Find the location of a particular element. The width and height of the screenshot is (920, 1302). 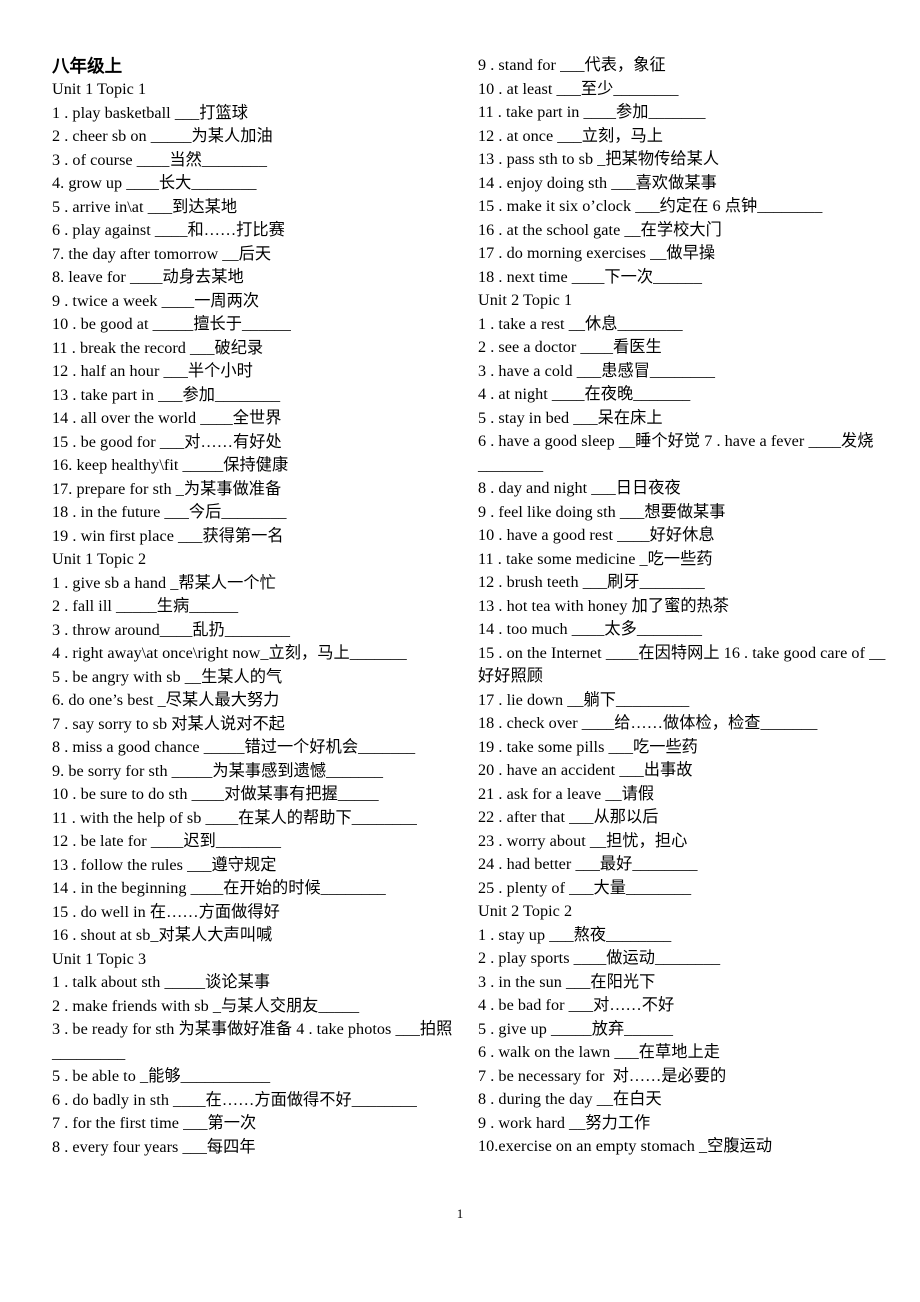

phrase-entry: 9. be sorry for sth _____为某事感到遗憾_______ is located at coordinates (218, 770).